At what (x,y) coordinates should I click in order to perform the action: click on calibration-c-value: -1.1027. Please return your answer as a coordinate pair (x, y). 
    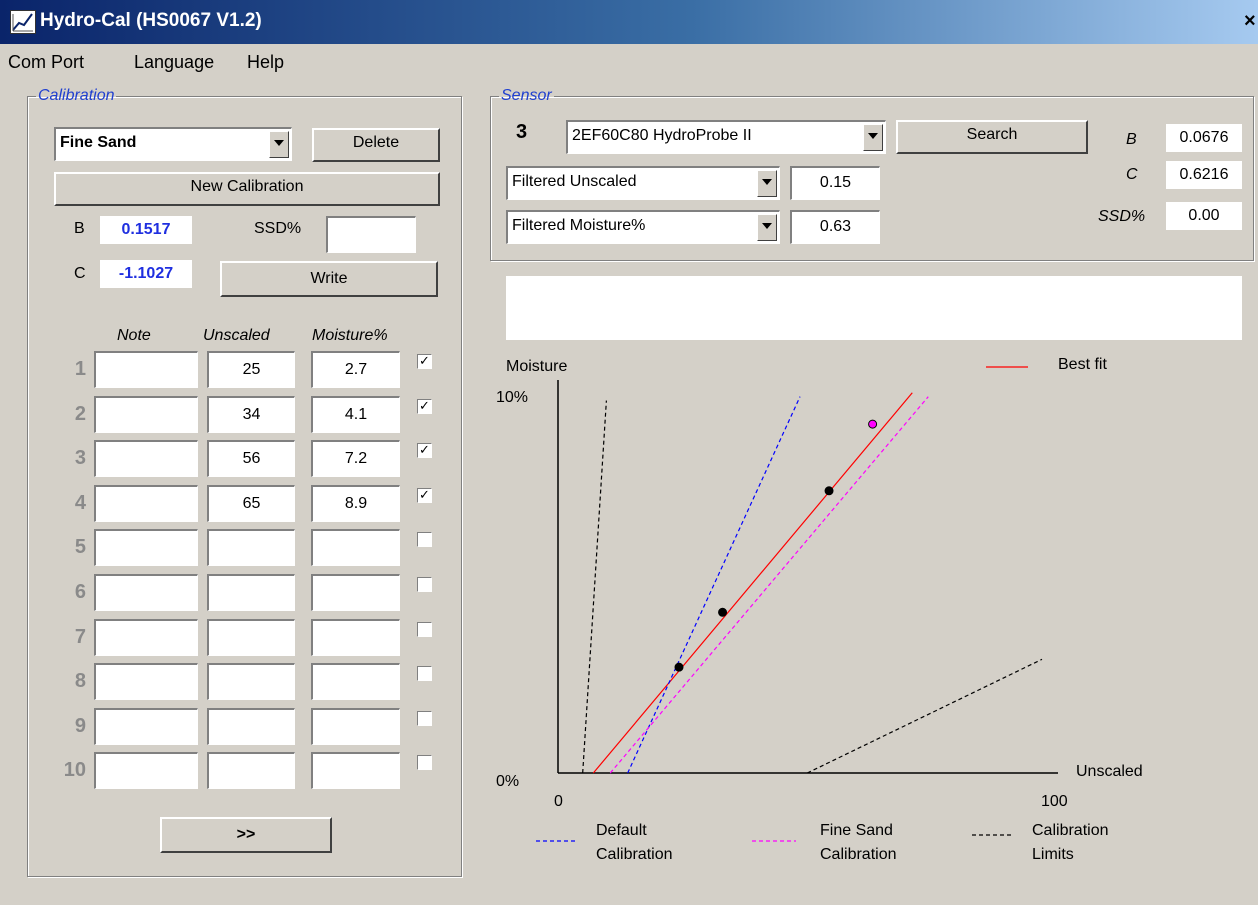
    Looking at the image, I should click on (146, 274).